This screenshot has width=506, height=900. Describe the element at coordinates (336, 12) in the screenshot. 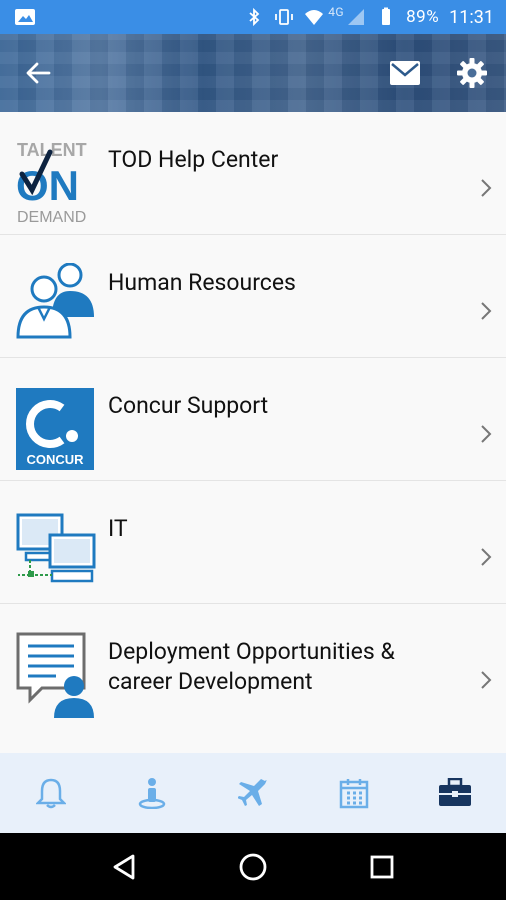

I see `network-label: 4G` at that location.